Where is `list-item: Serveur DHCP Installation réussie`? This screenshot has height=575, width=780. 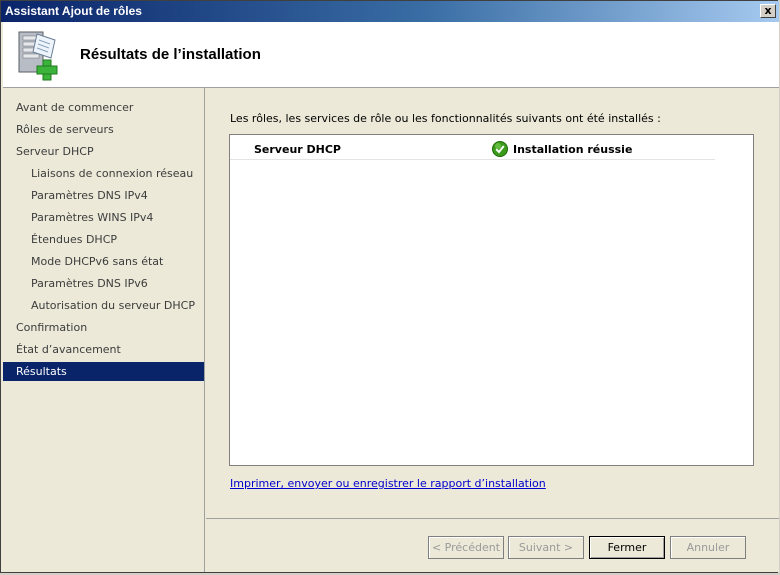 list-item: Serveur DHCP Installation réussie is located at coordinates (472, 149).